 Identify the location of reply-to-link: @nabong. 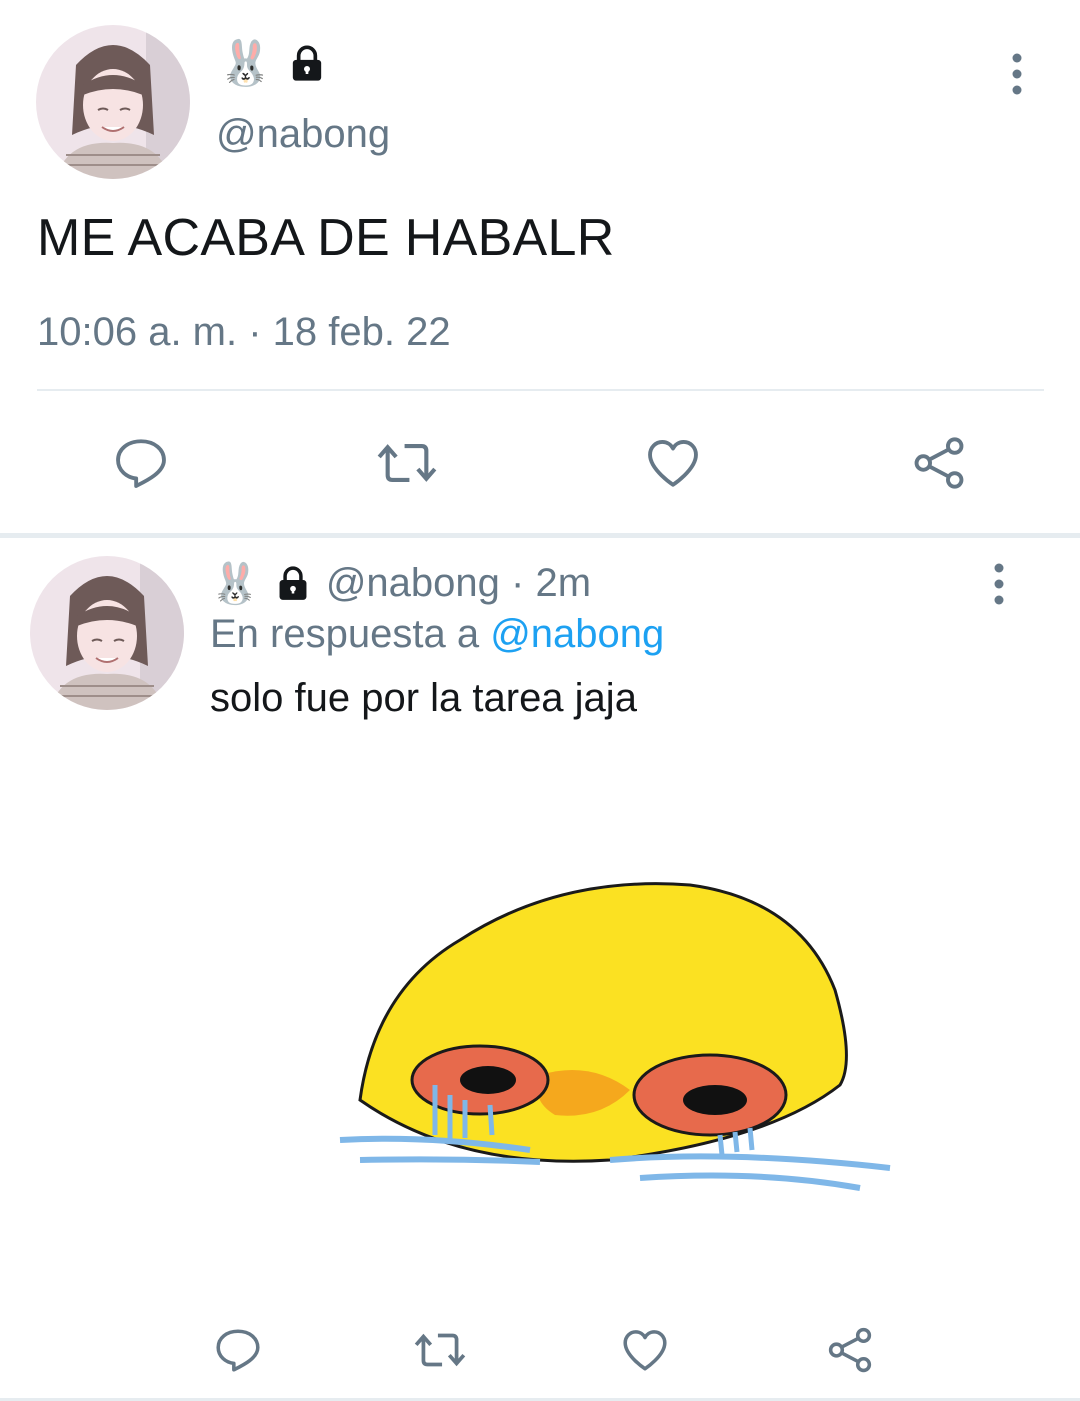
(577, 634).